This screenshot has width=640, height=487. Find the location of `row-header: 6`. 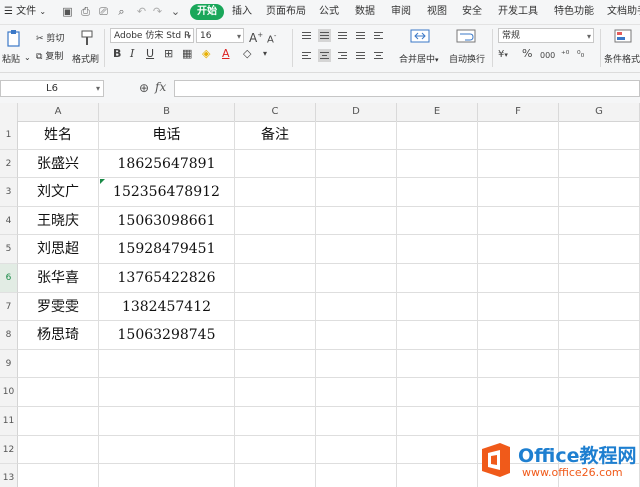

row-header: 6 is located at coordinates (9, 278).